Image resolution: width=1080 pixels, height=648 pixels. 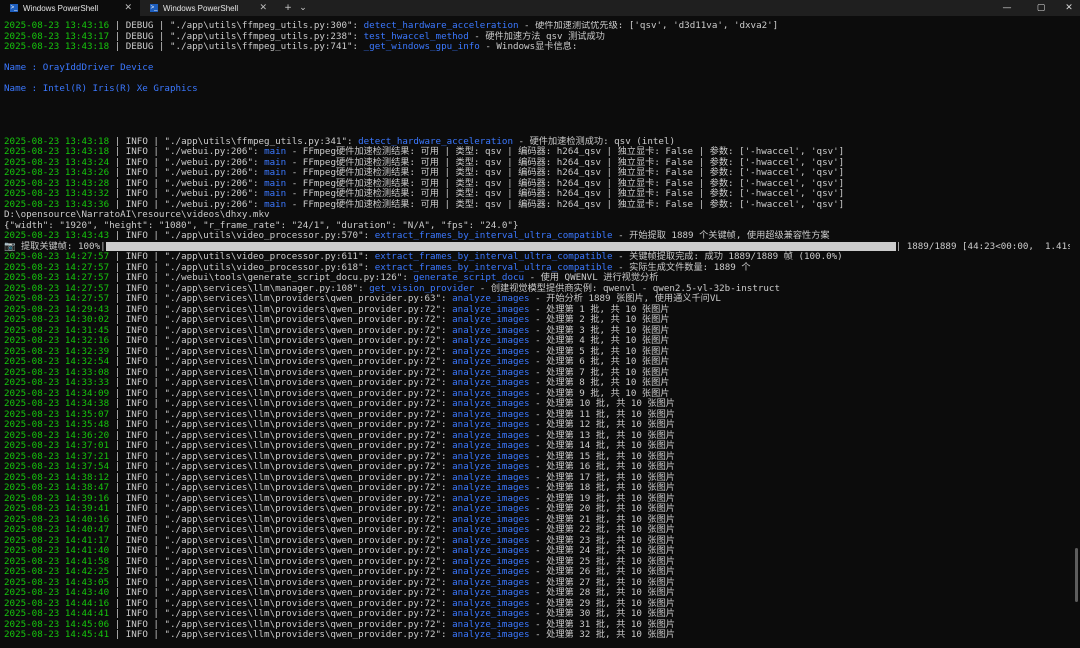 I want to click on log-timestamp: 2025-08-23 14:41:17, so click(x=57, y=540).